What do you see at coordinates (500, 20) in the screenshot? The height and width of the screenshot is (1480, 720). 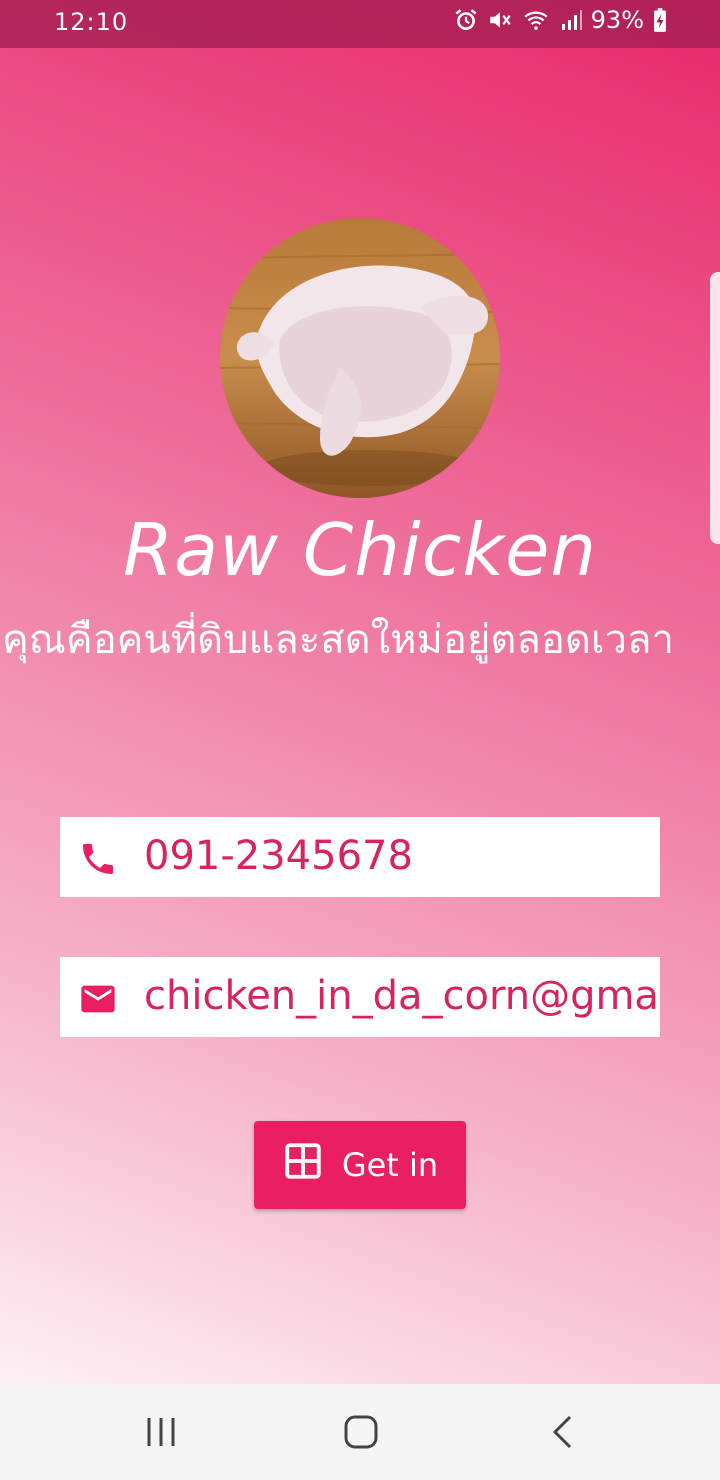 I see `mute-icon` at bounding box center [500, 20].